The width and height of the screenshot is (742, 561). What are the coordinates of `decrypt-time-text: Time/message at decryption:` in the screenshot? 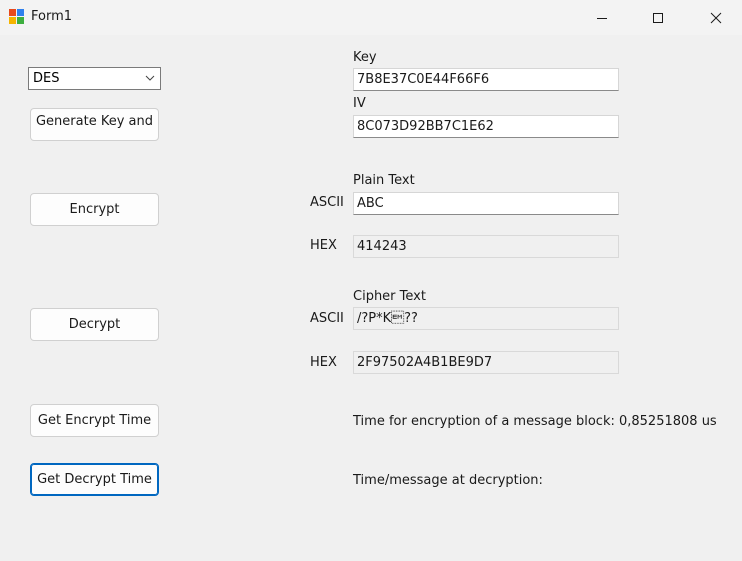 It's located at (448, 480).